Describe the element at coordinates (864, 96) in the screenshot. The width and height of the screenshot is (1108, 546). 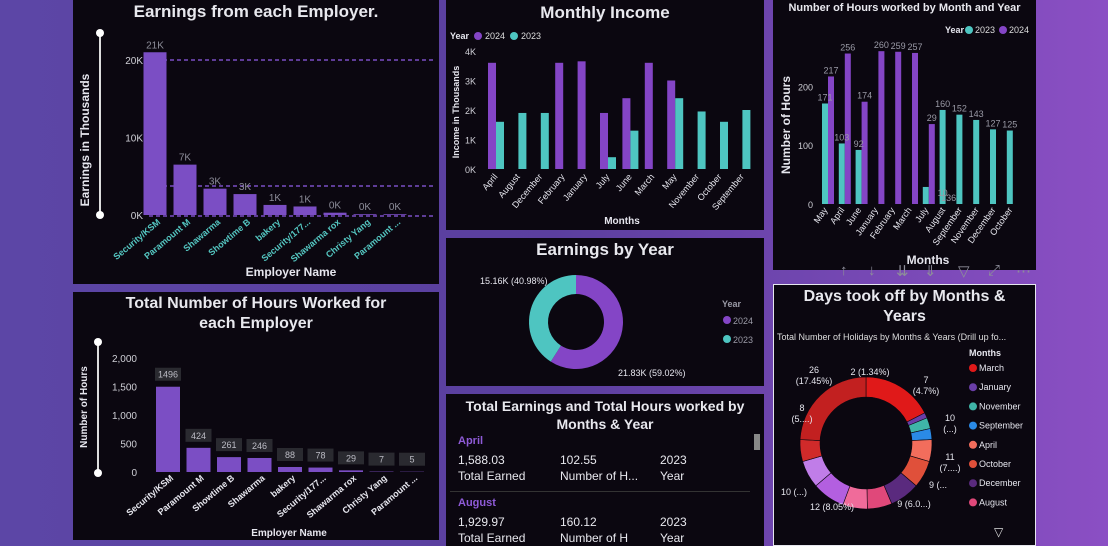
I see `data-label: 174` at that location.